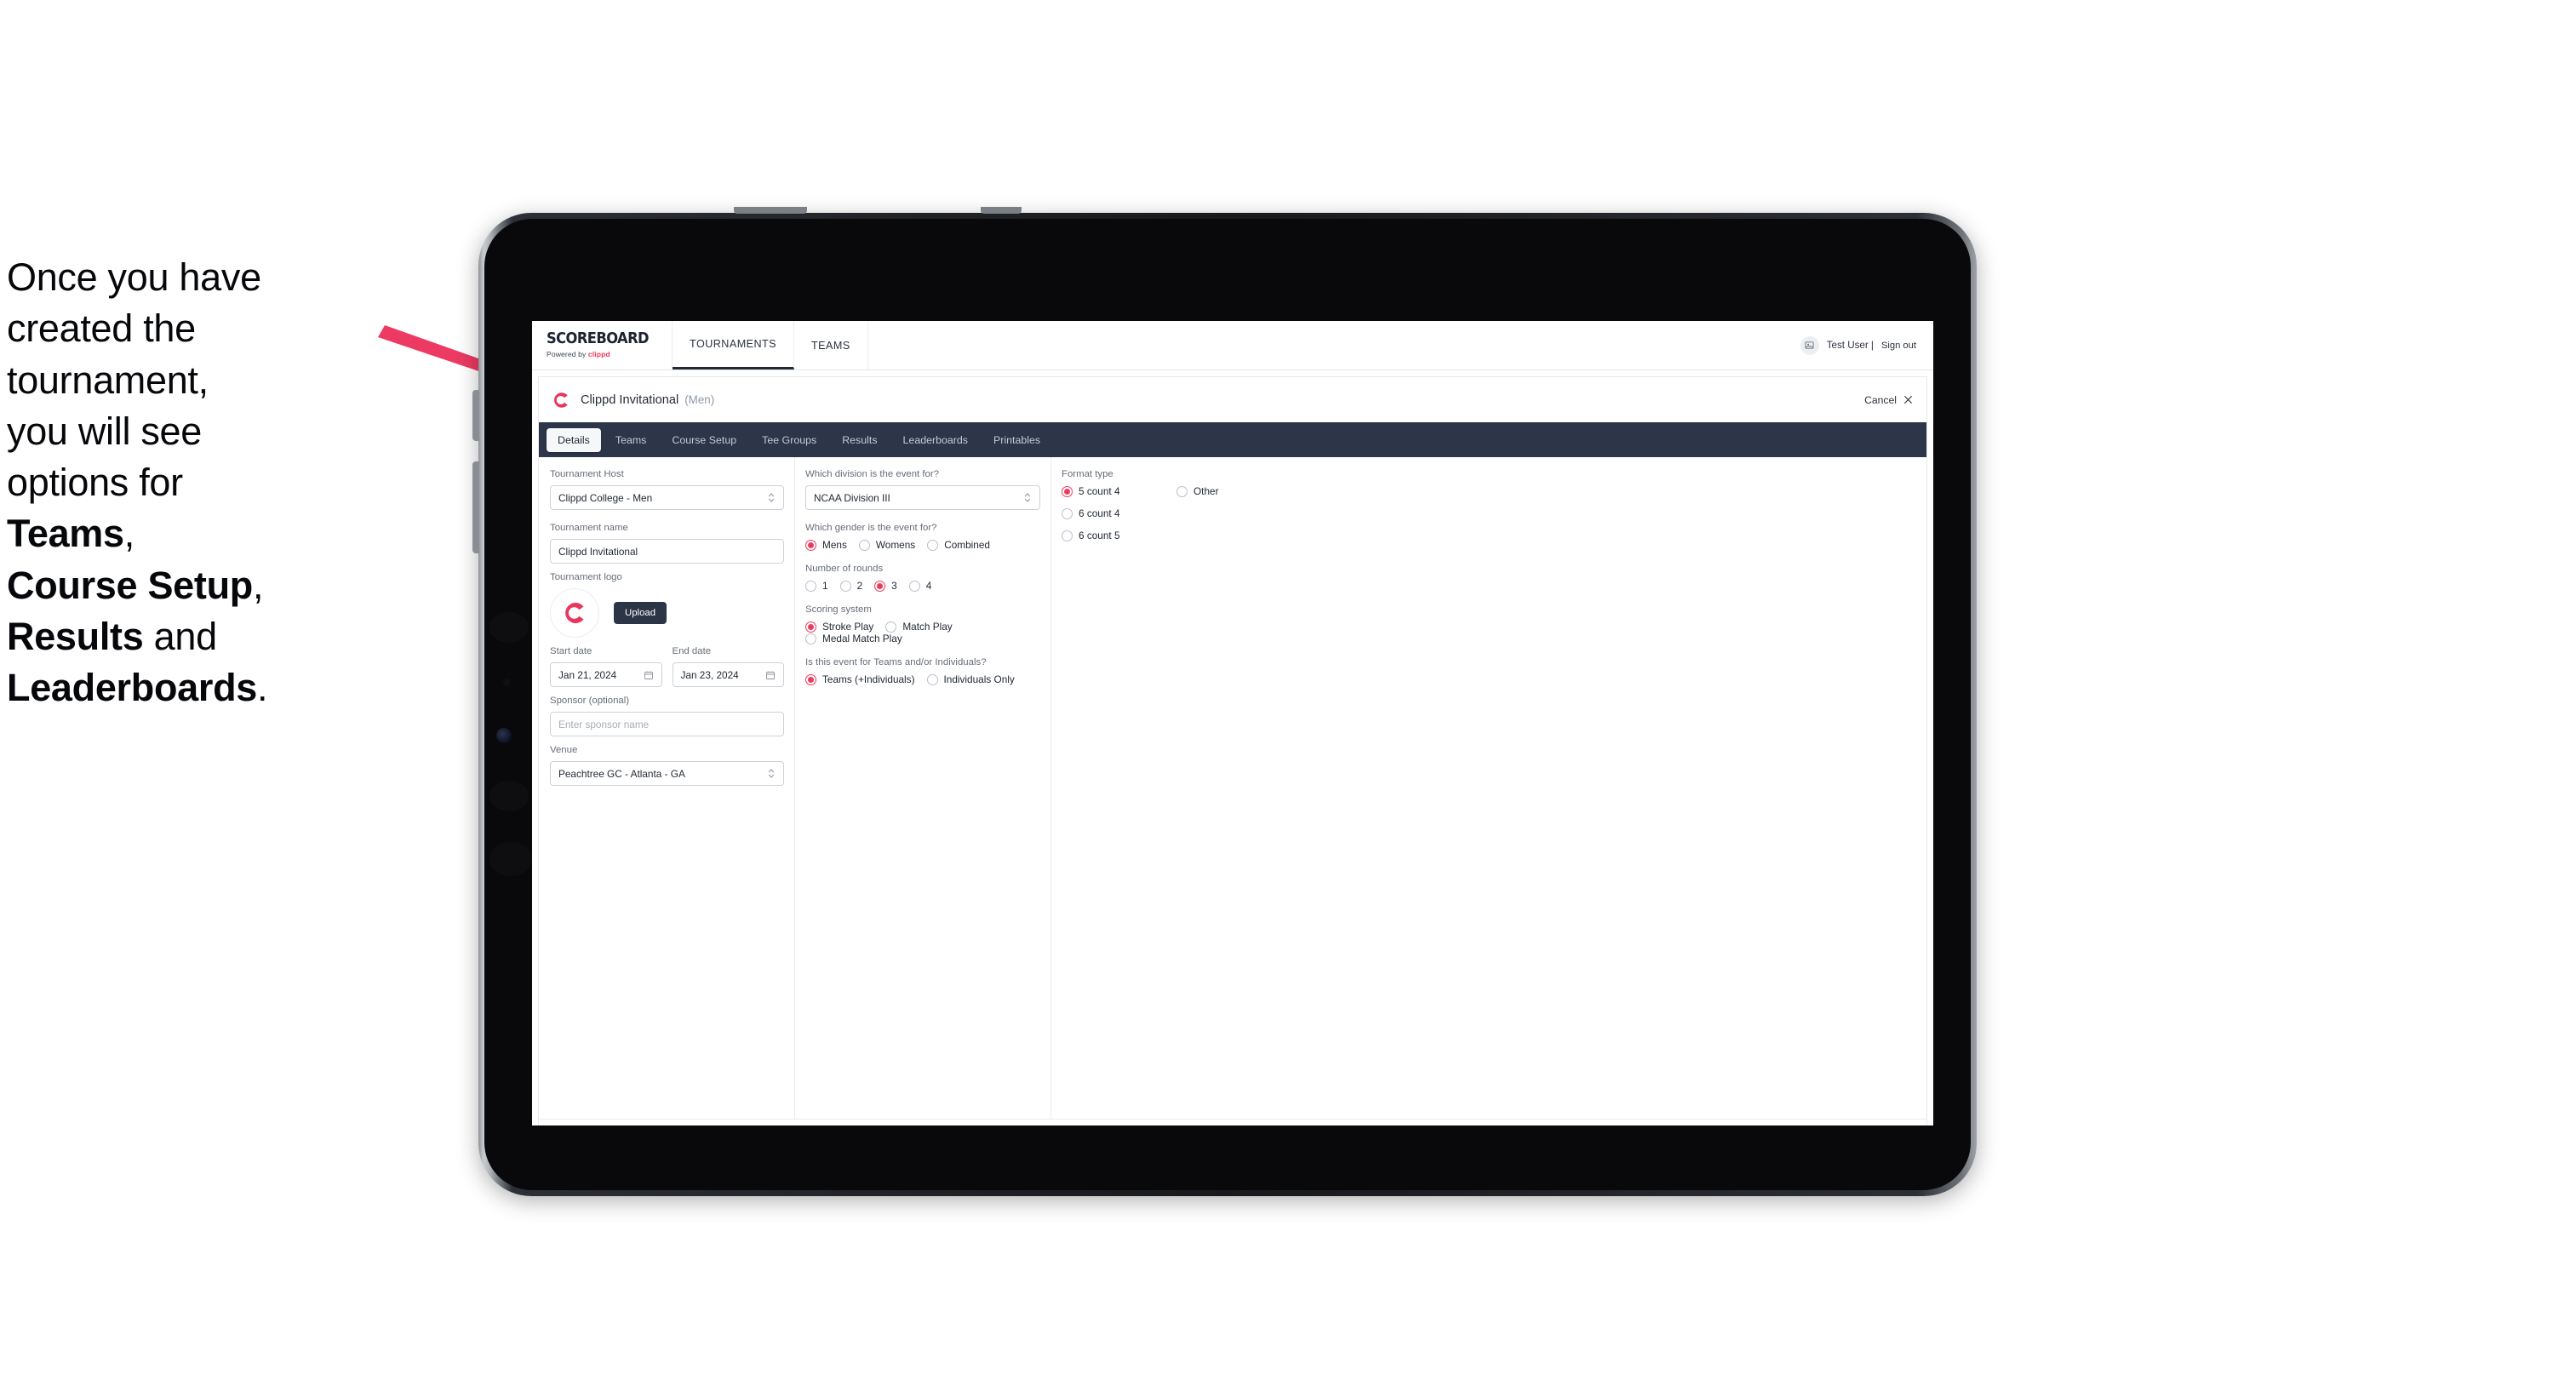  What do you see at coordinates (831, 345) in the screenshot?
I see `nav-tab-teams: TEAMS` at bounding box center [831, 345].